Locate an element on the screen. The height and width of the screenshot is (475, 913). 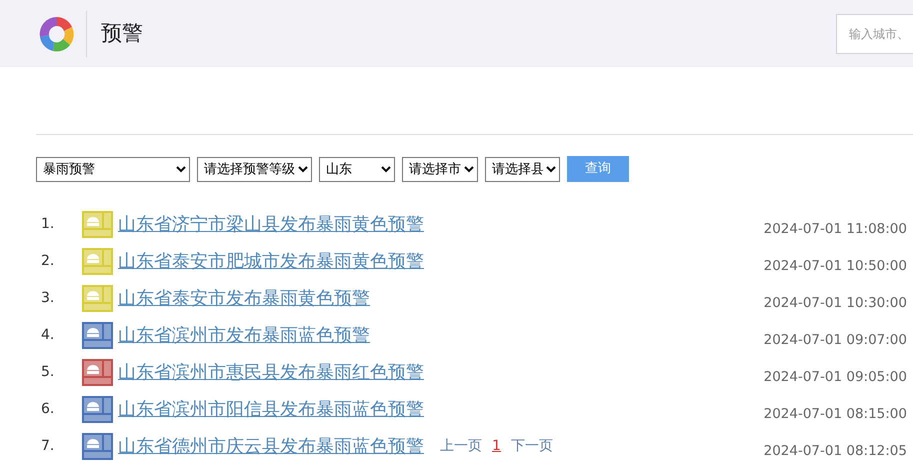
list-number: 3. is located at coordinates (48, 298).